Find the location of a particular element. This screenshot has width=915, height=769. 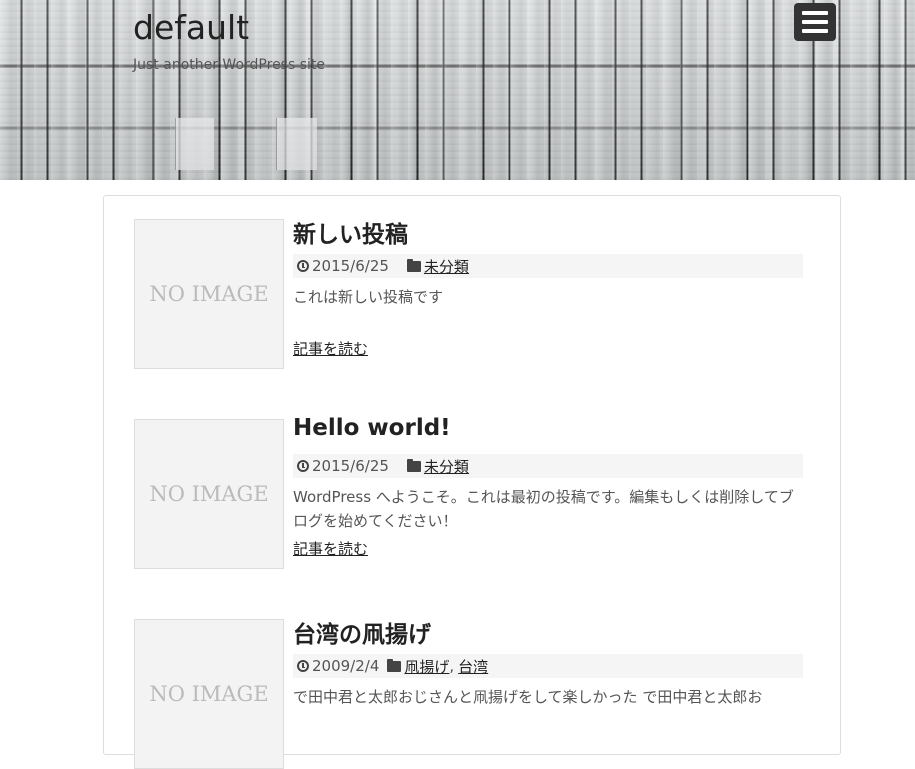

post-date-text: 2009/2/4 is located at coordinates (346, 666).